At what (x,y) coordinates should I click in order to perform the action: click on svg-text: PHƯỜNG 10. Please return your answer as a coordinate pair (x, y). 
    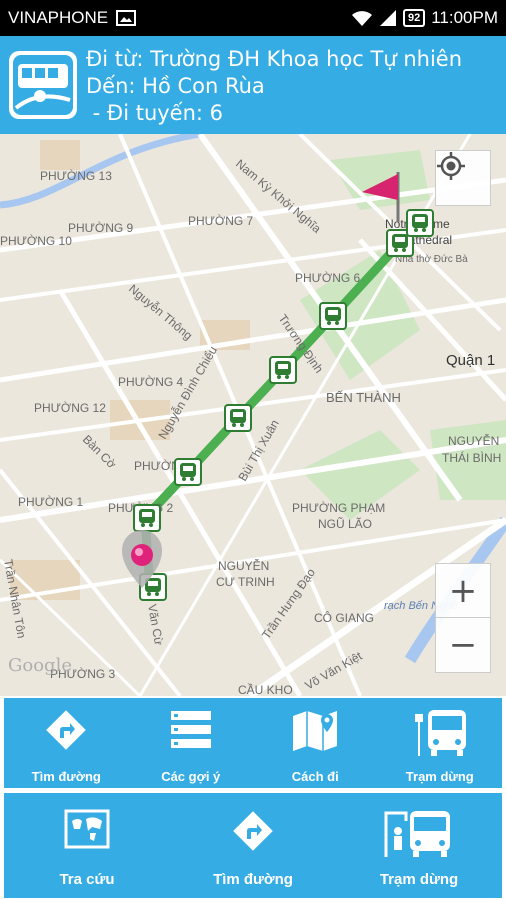
    Looking at the image, I should click on (36, 240).